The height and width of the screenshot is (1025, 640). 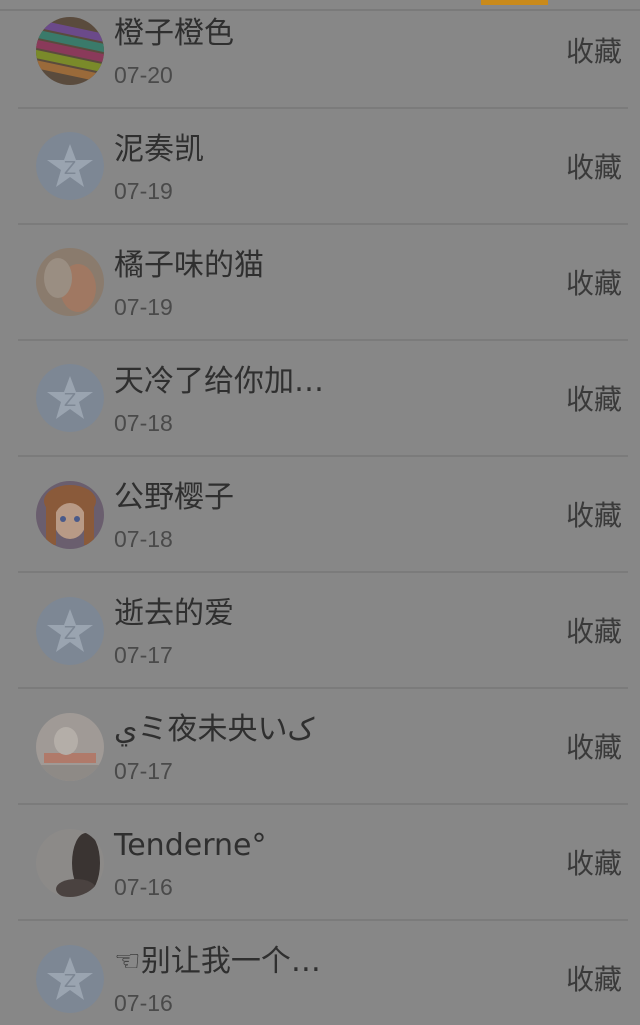 What do you see at coordinates (214, 729) in the screenshot?
I see `contact-name: ﻱミ夜未央いک` at bounding box center [214, 729].